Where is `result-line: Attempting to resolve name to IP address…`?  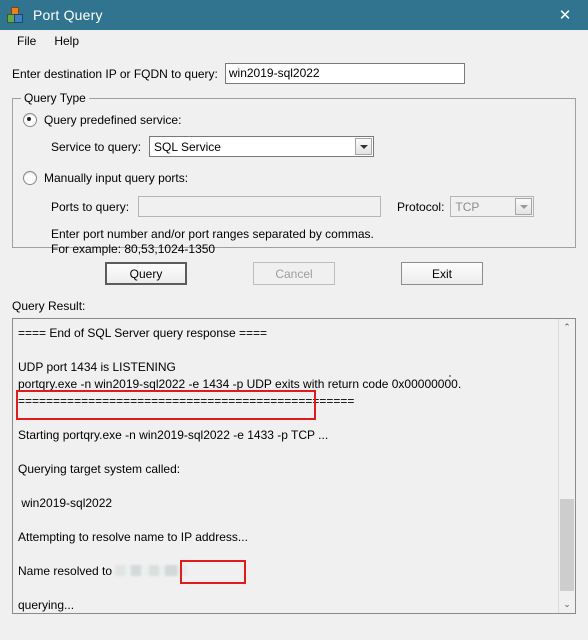 result-line: Attempting to resolve name to IP address… is located at coordinates (133, 537).